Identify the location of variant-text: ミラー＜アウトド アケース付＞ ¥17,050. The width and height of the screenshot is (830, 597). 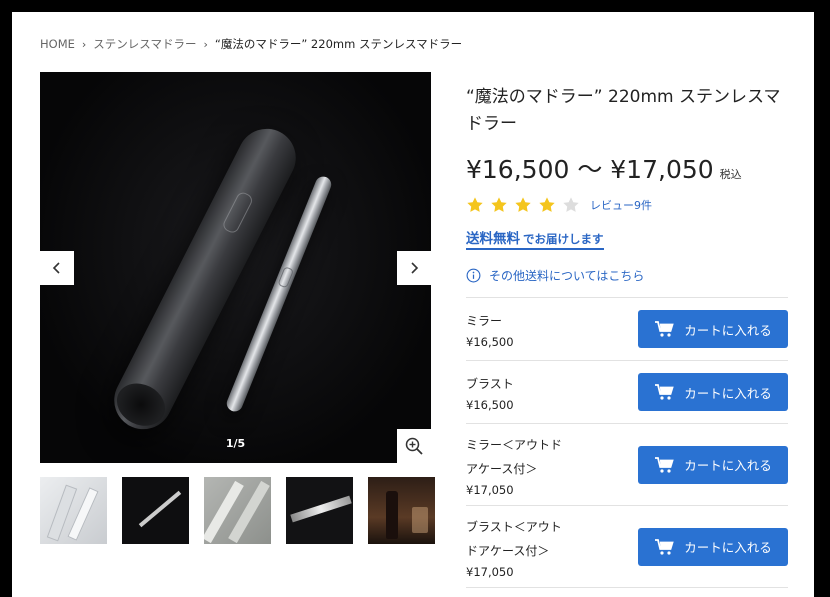
(514, 465).